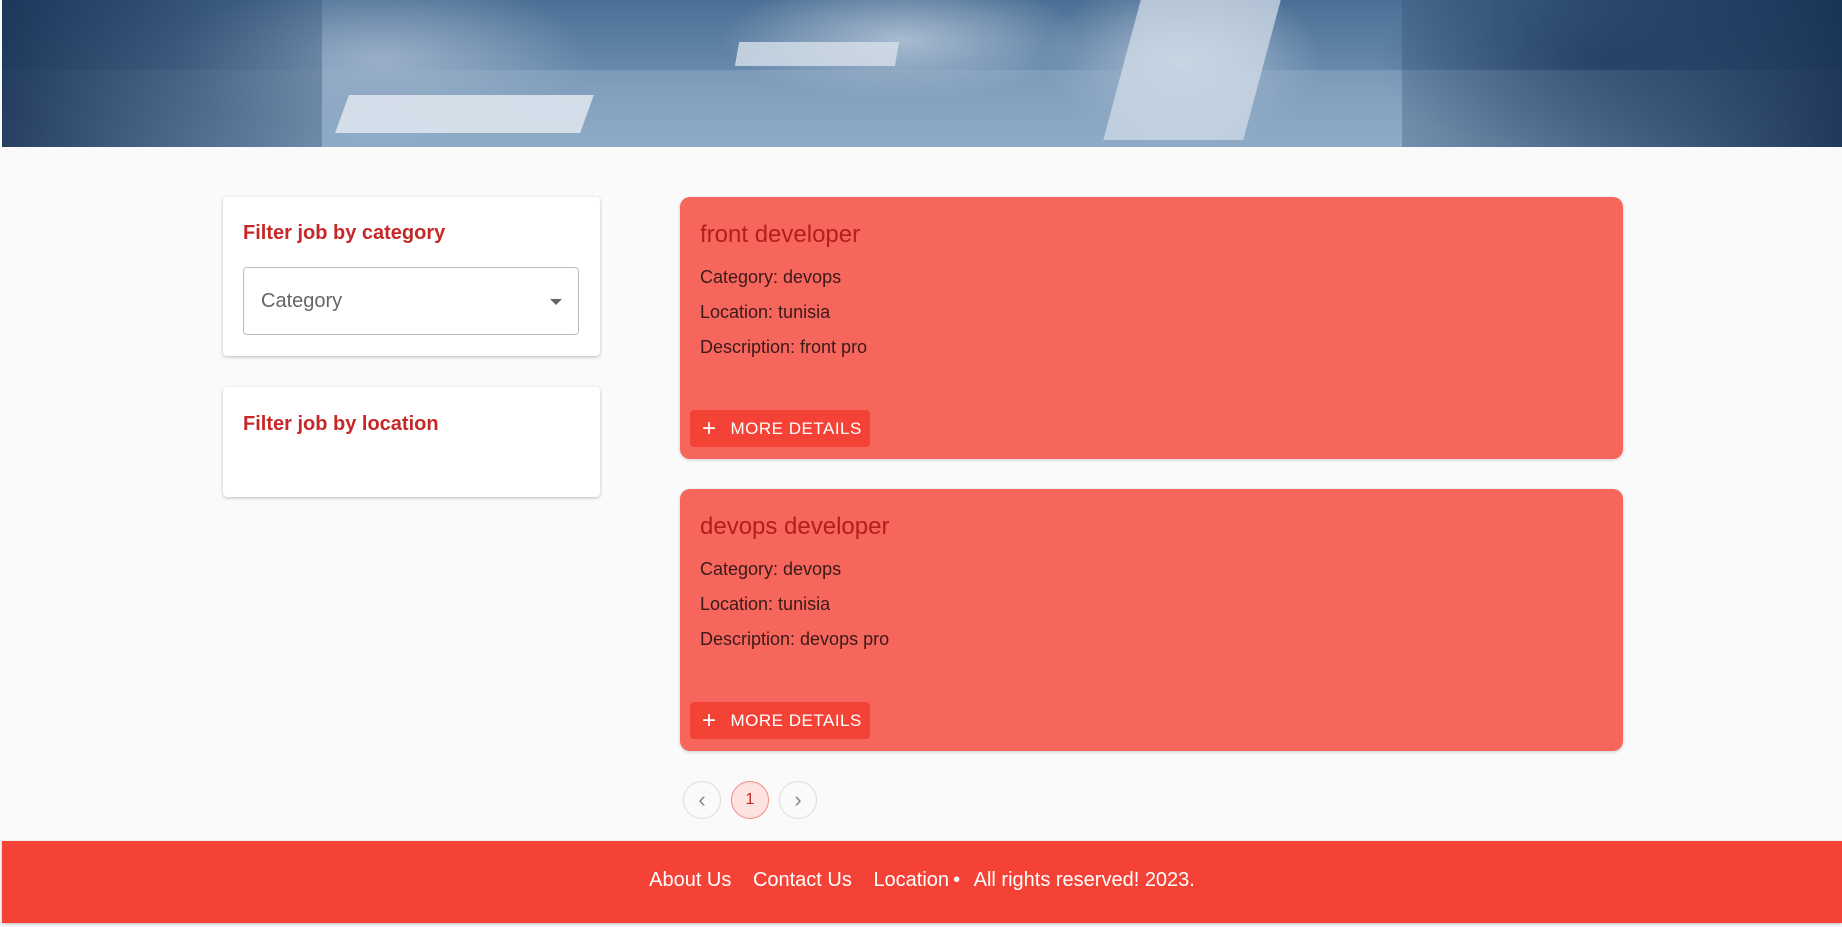 Image resolution: width=1842 pixels, height=927 pixels. What do you see at coordinates (411, 301) in the screenshot?
I see `category-select: Category` at bounding box center [411, 301].